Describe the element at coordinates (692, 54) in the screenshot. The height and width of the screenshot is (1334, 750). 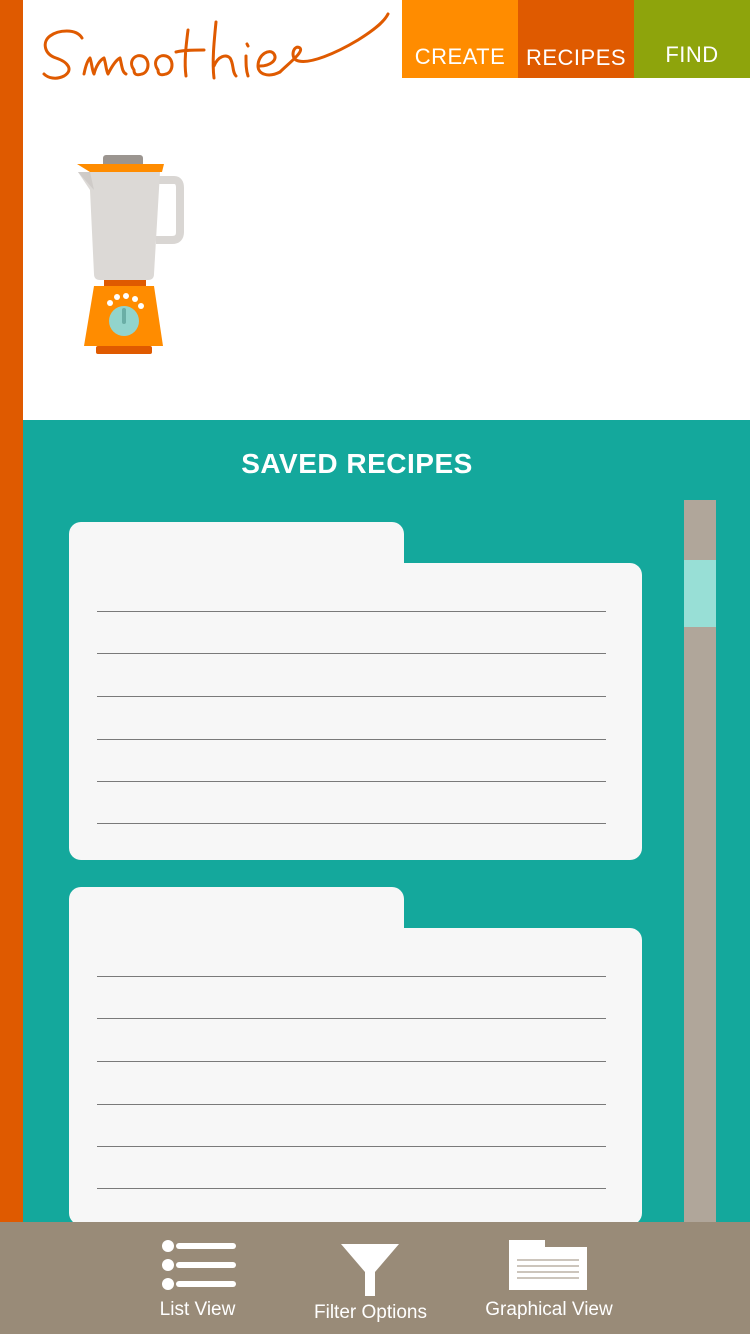
I see `tab-find-label: FIND` at that location.